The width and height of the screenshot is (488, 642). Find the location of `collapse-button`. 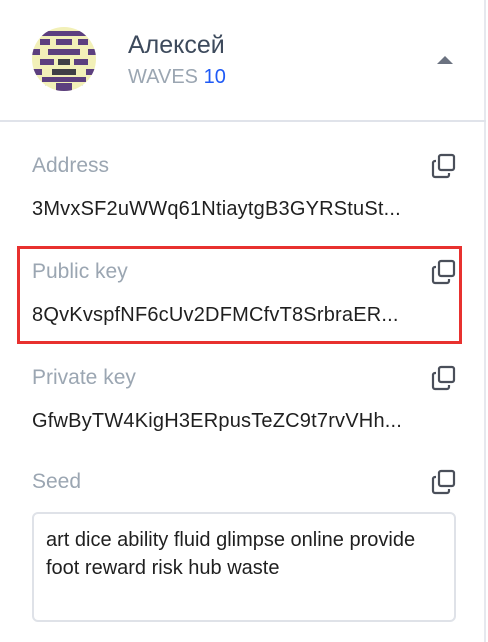

collapse-button is located at coordinates (445, 61).